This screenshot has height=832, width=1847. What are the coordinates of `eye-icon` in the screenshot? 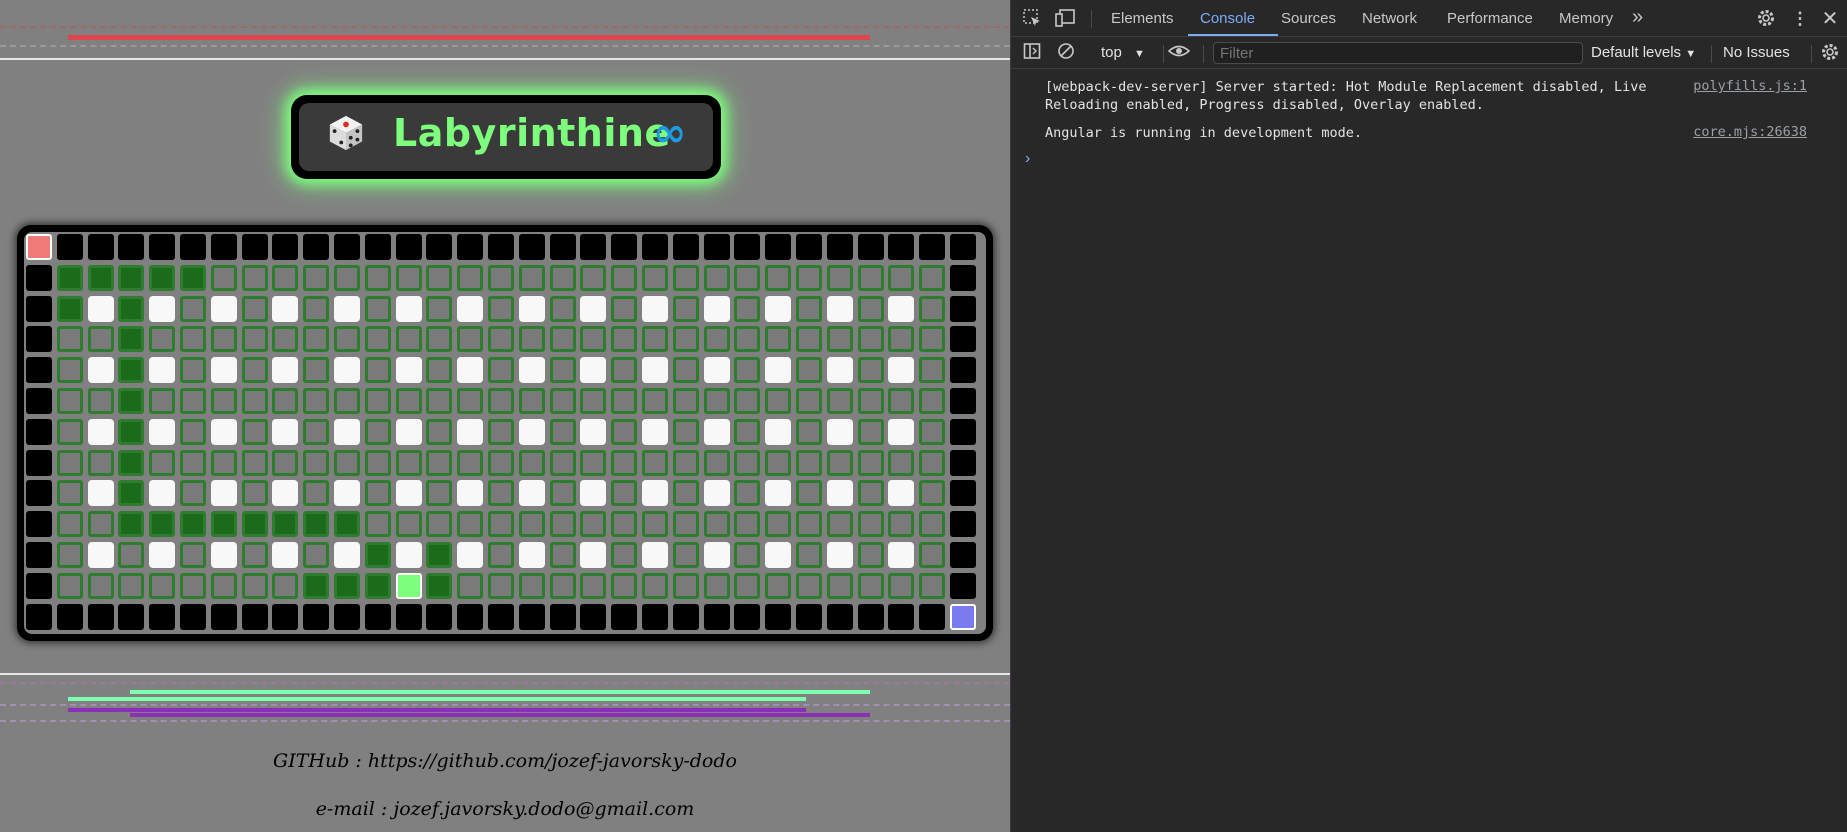 It's located at (1179, 53).